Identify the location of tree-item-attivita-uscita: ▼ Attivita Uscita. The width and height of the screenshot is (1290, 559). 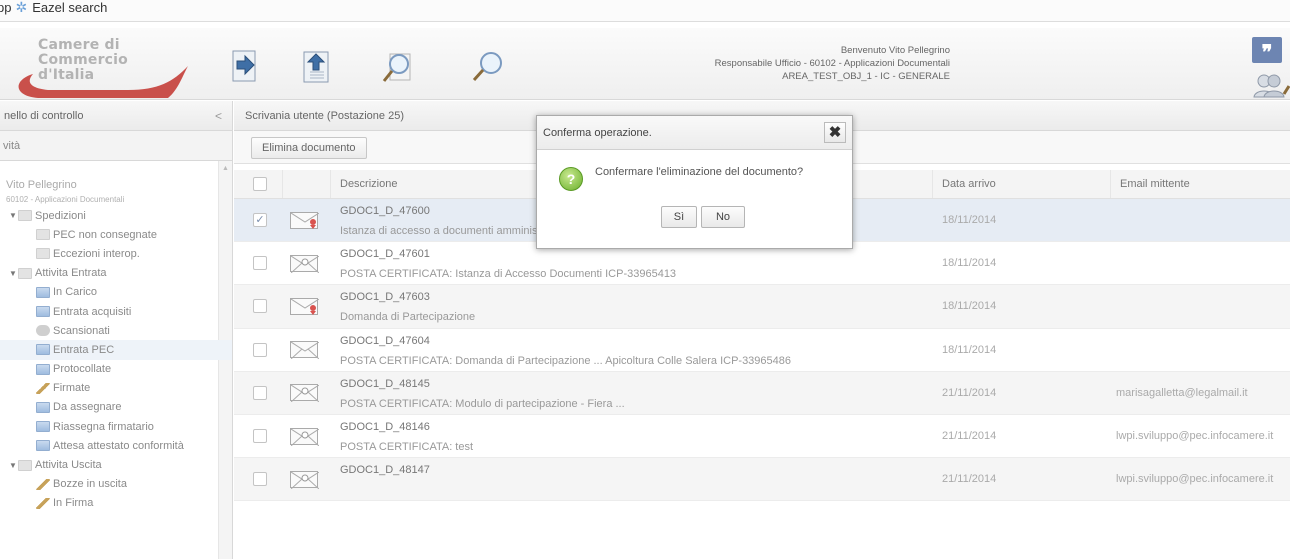
(116, 464).